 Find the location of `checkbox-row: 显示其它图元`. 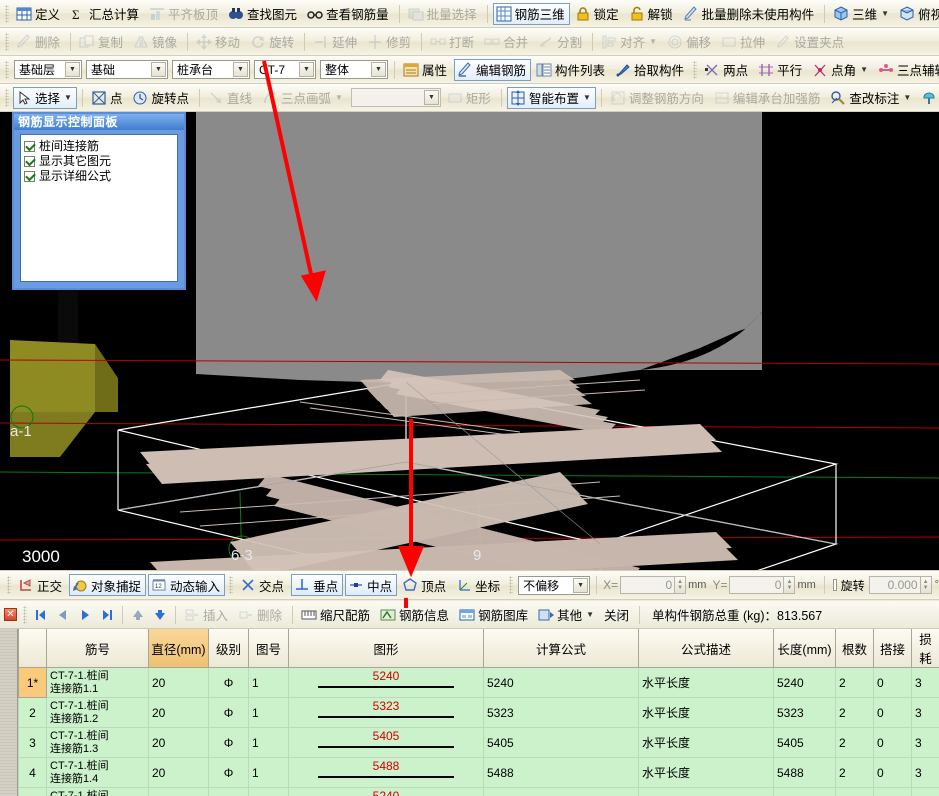

checkbox-row: 显示其它图元 is located at coordinates (99, 161).